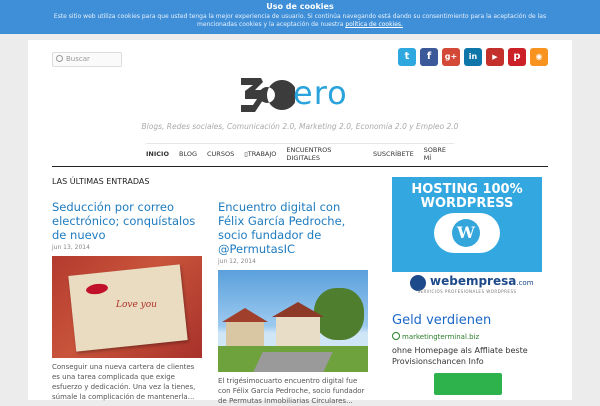 The width and height of the screenshot is (600, 406). What do you see at coordinates (300, 166) in the screenshot?
I see `divider` at bounding box center [300, 166].